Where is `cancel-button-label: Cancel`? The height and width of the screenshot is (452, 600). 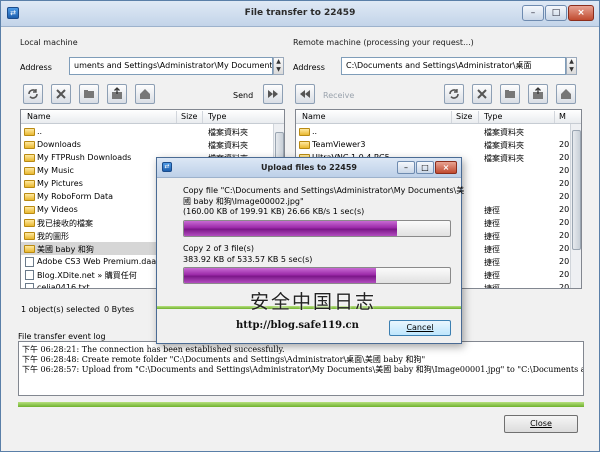
cancel-button-label: Cancel is located at coordinates (420, 327).